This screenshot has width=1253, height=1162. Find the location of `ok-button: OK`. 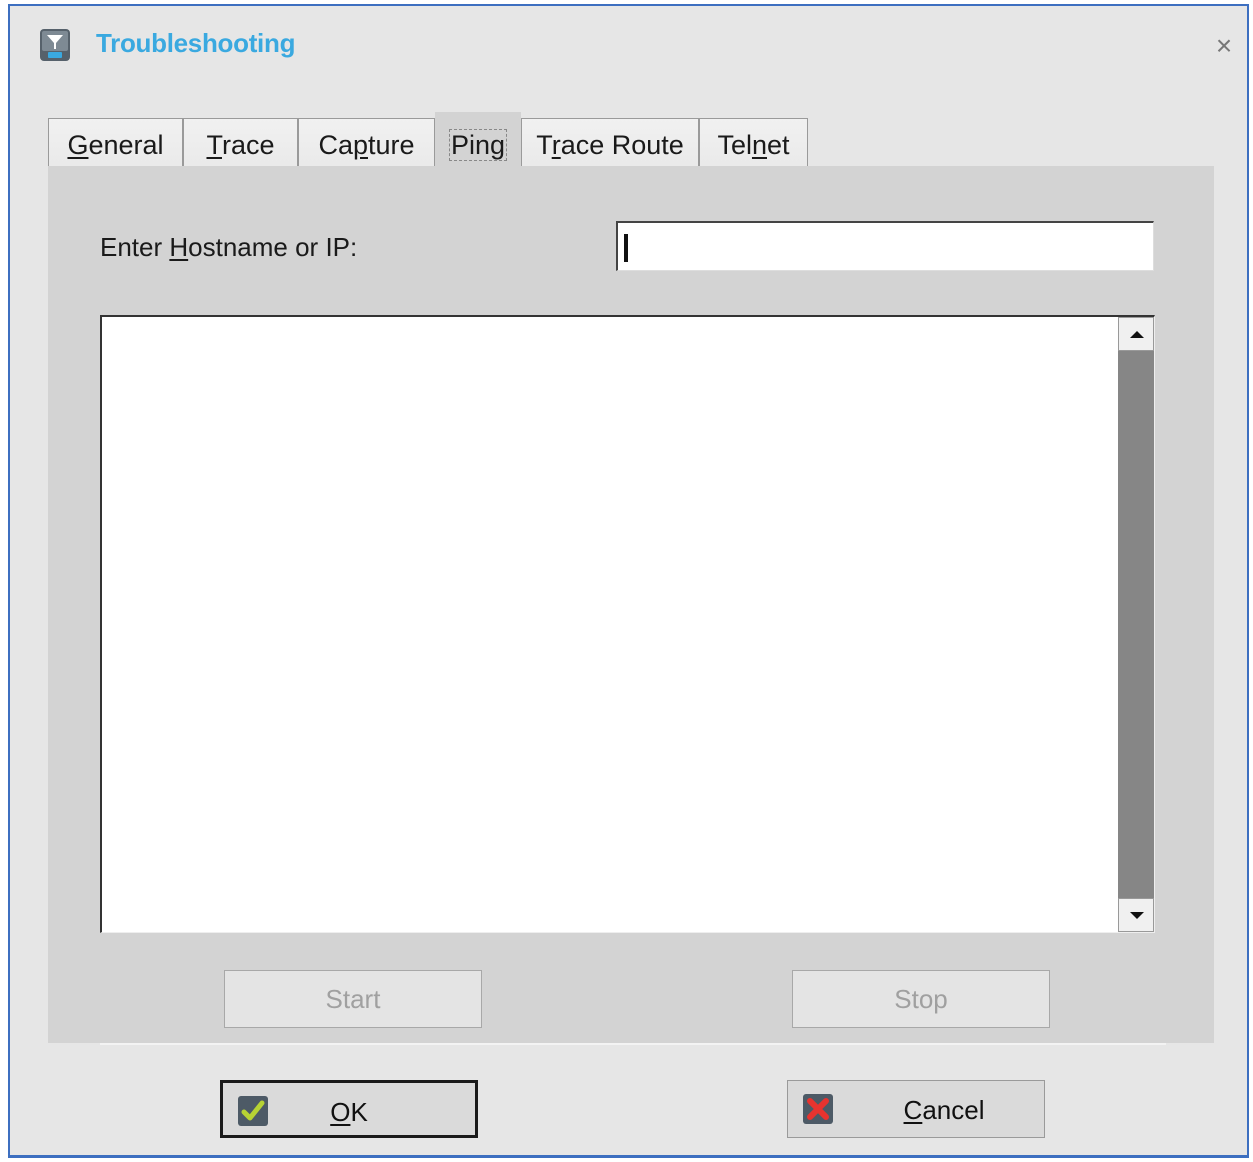

ok-button: OK is located at coordinates (349, 1109).